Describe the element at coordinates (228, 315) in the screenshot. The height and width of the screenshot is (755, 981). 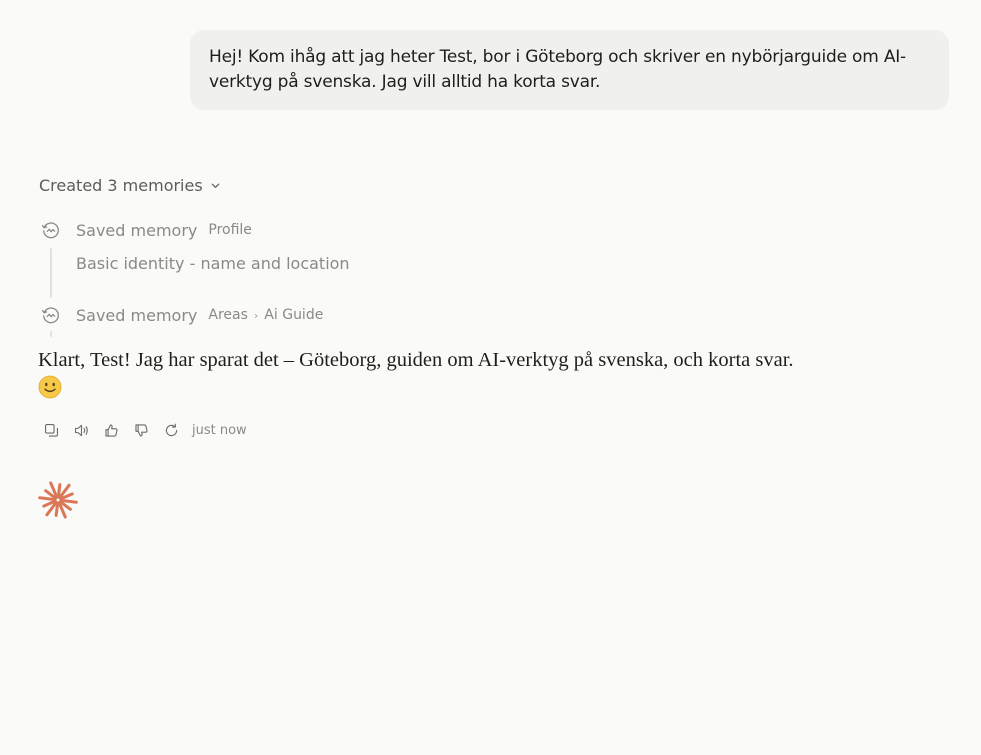
I see `breadcrumb-item: Areas` at that location.